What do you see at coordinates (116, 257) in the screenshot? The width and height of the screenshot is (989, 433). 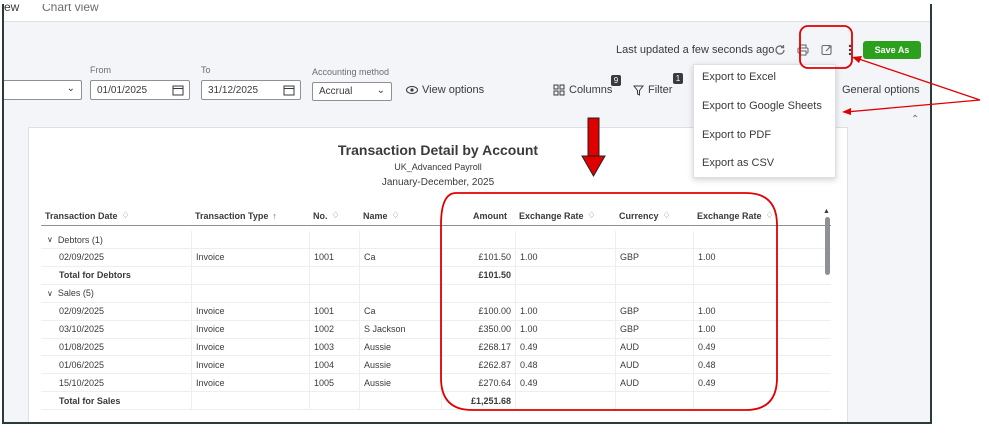 I see `cell-transaction-date: 02/09/2025` at bounding box center [116, 257].